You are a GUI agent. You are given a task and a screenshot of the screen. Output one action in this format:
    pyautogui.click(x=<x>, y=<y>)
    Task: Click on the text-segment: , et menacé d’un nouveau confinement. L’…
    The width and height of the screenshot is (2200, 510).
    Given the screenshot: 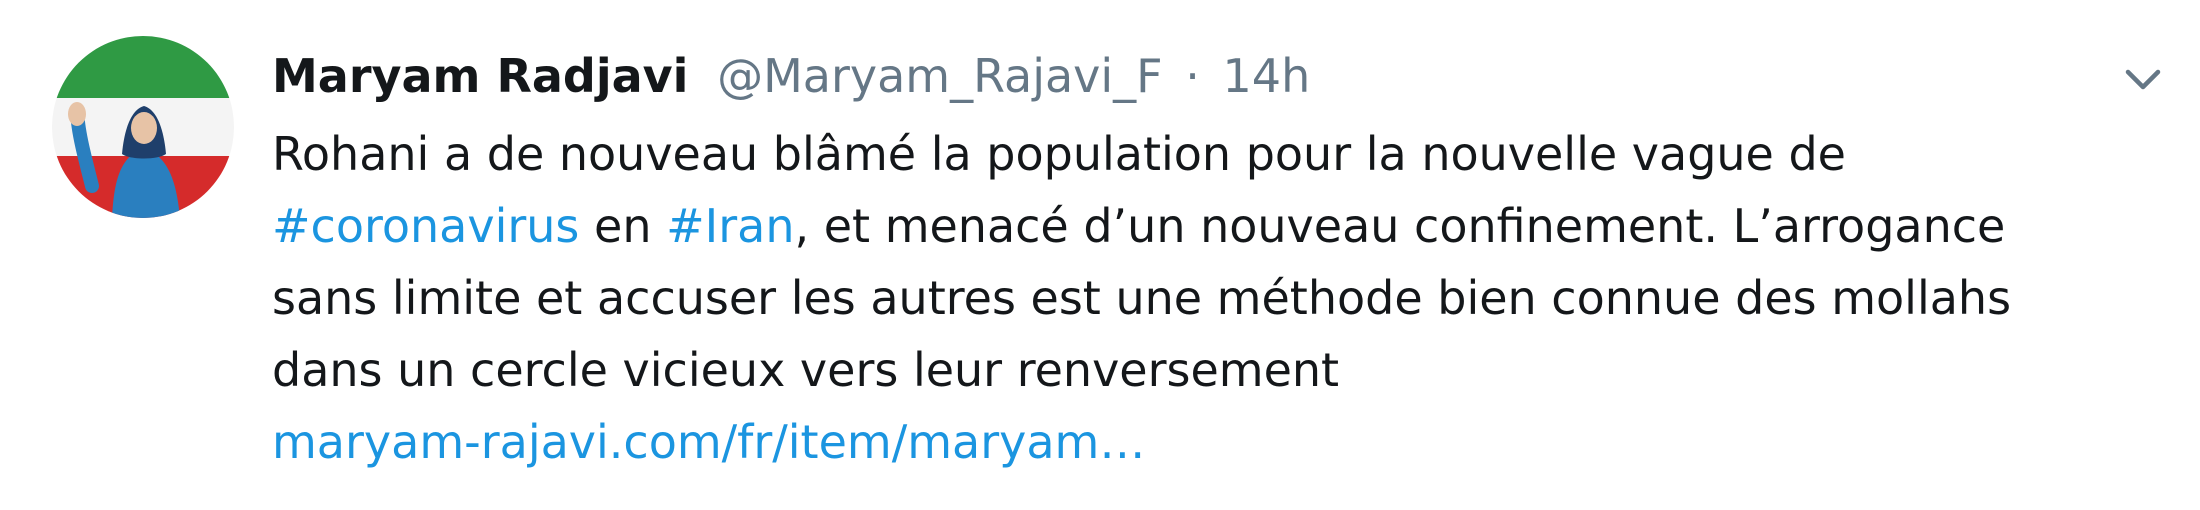 What is the action you would take?
    pyautogui.click(x=1400, y=226)
    